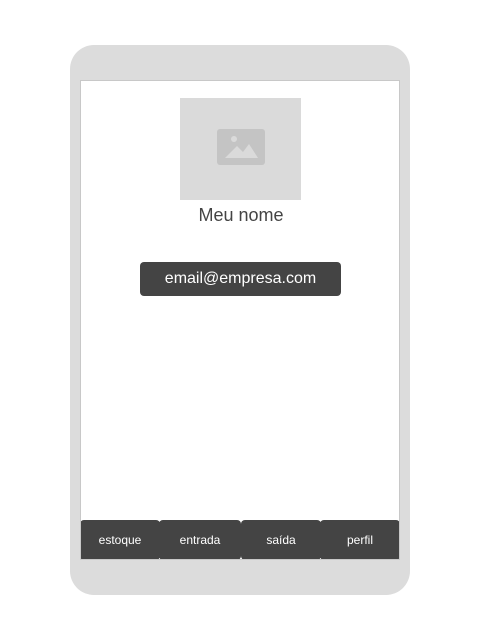 The image size is (480, 640). Describe the element at coordinates (200, 539) in the screenshot. I see `tab-entrada: entrada` at that location.